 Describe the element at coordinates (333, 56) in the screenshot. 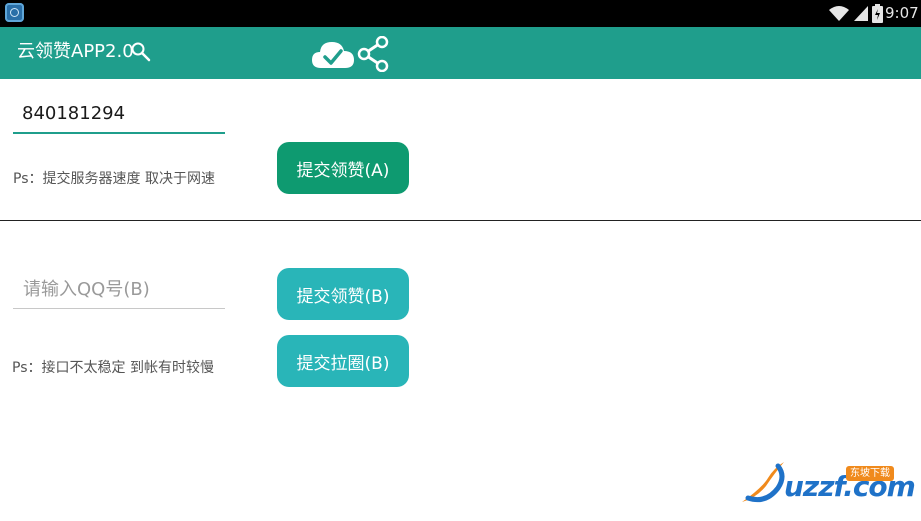

I see `cloud-check-icon` at that location.